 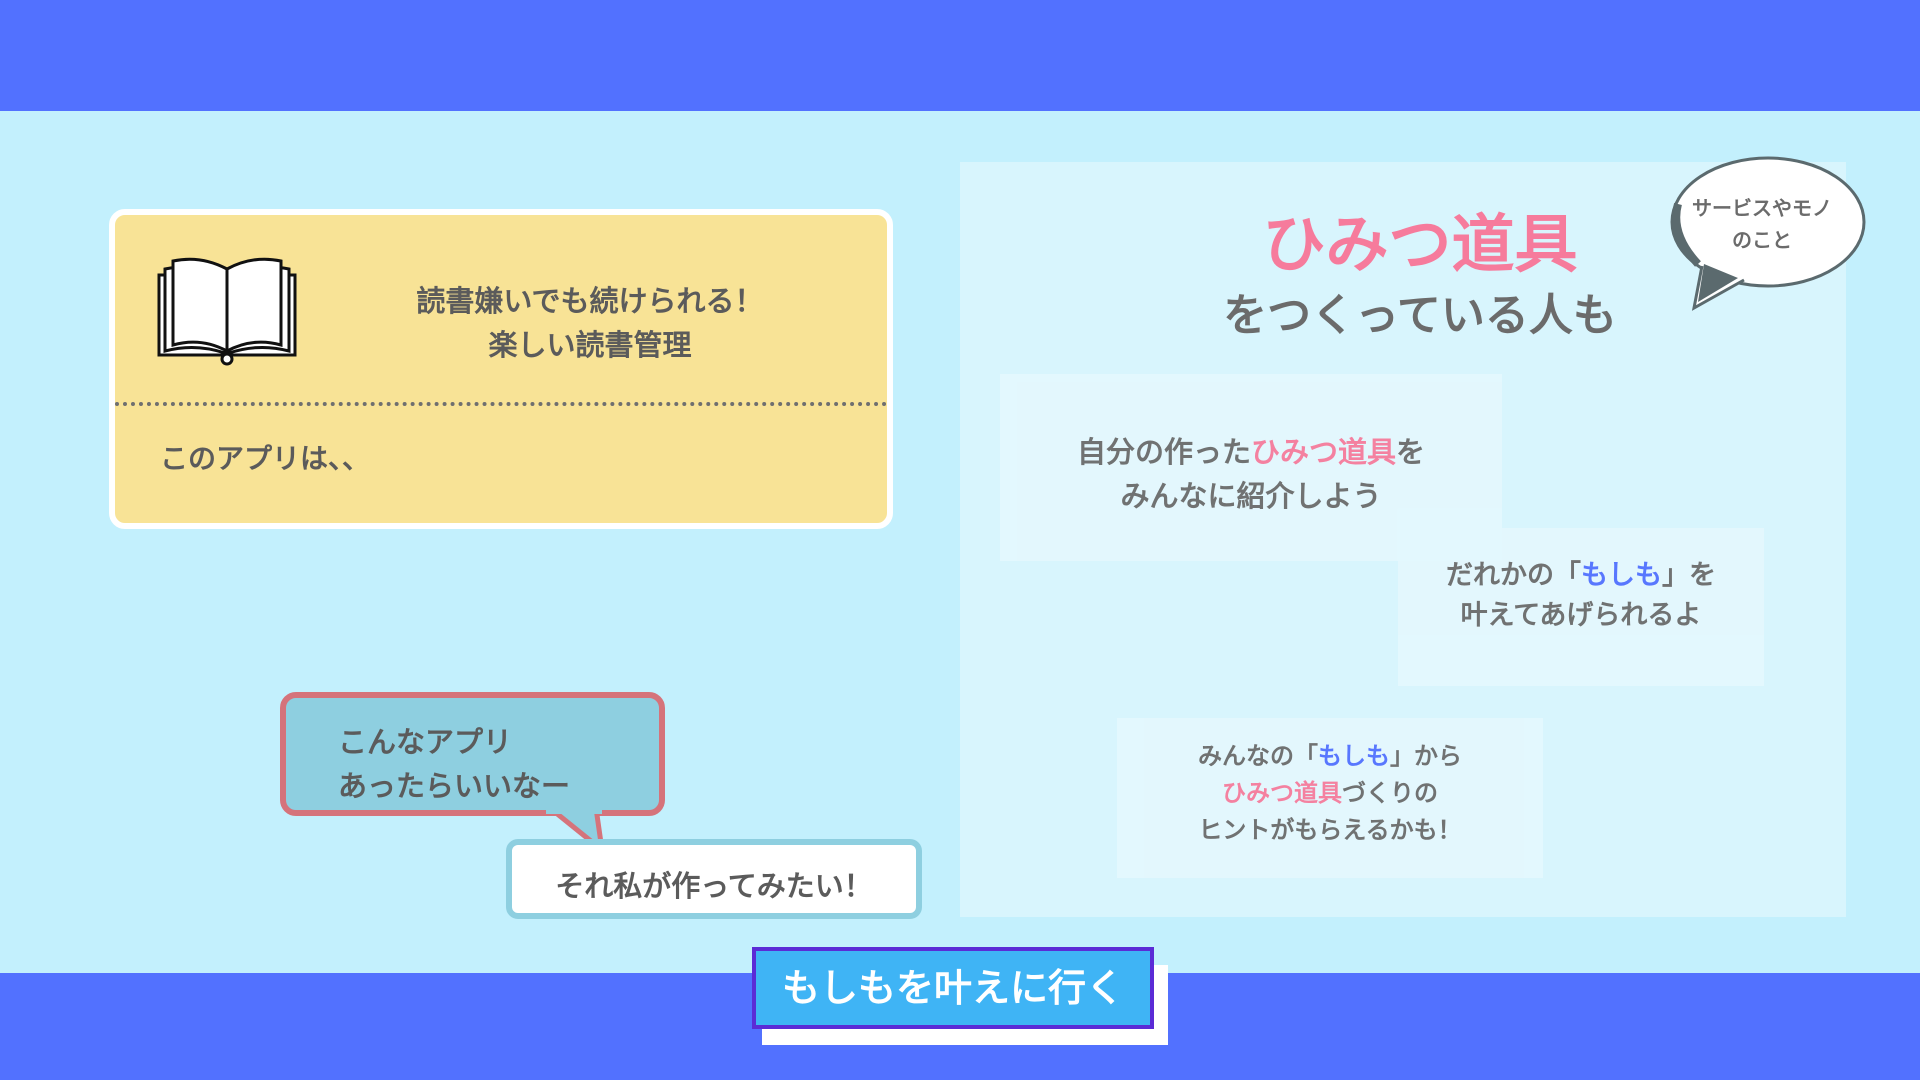 I want to click on thought-line1: サービスやモノ, so click(x=1762, y=208).